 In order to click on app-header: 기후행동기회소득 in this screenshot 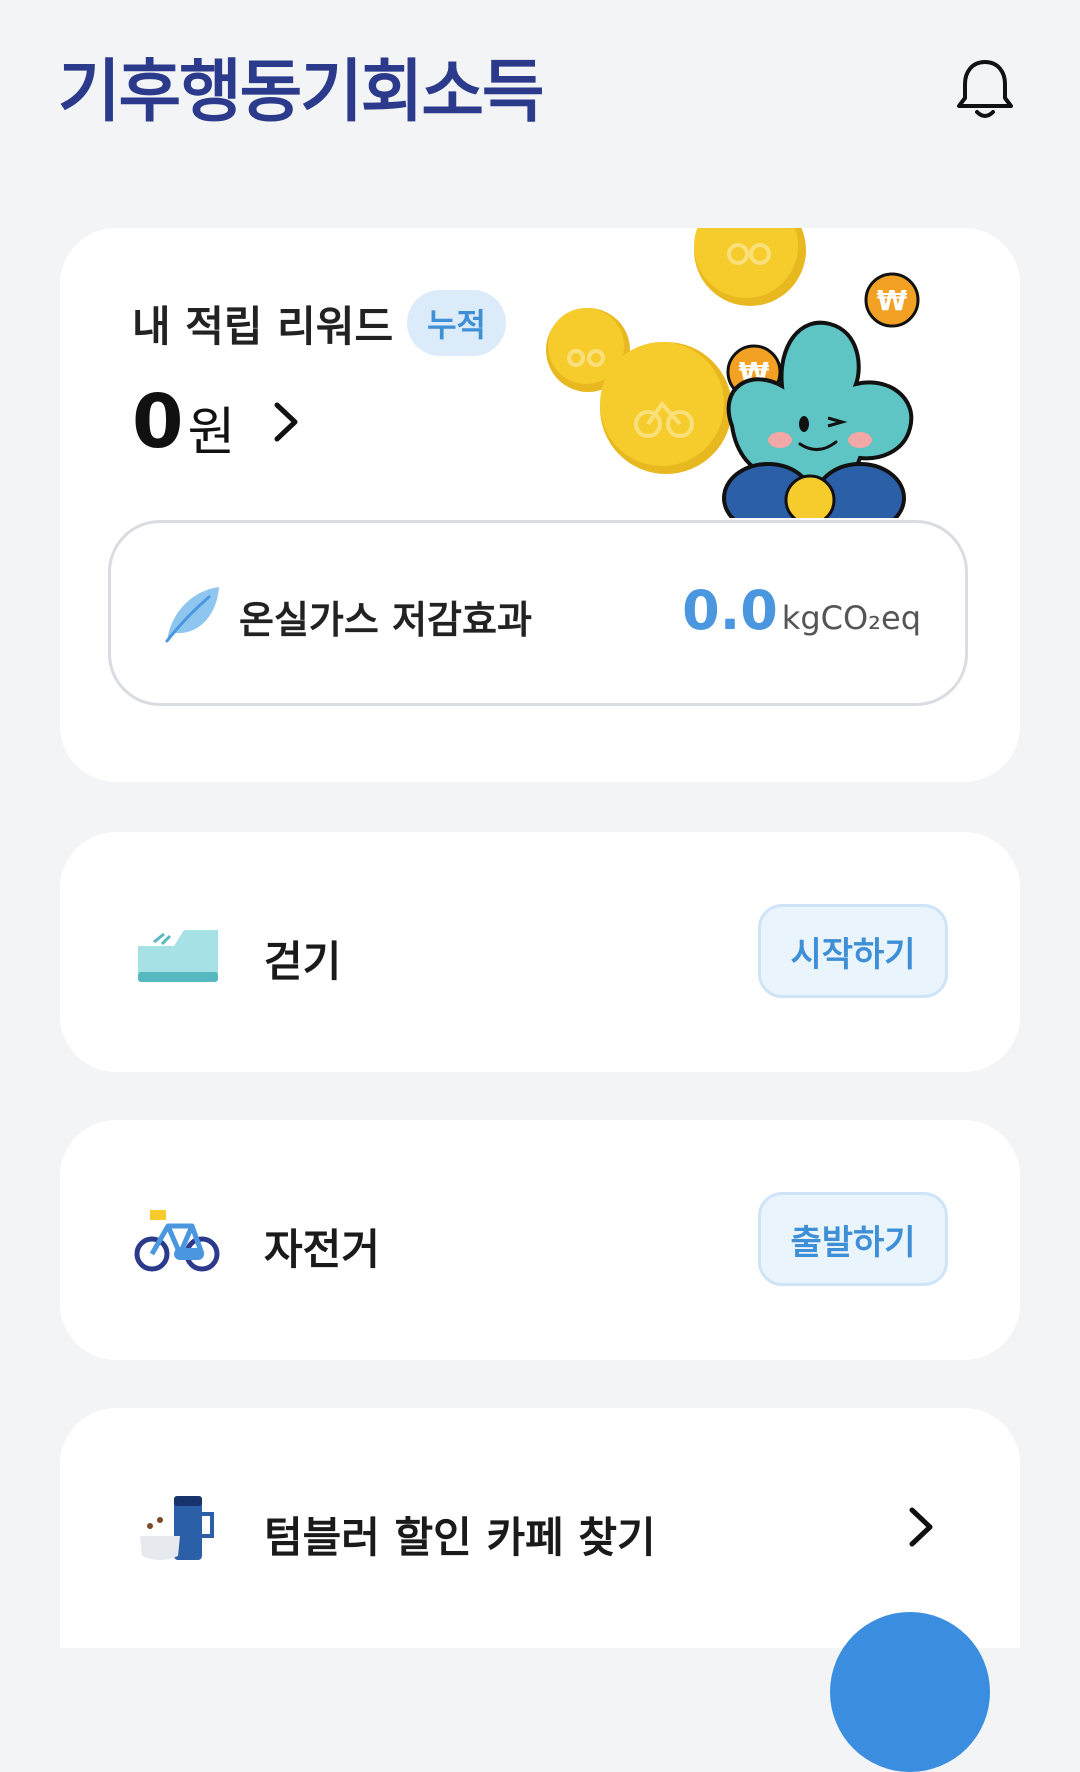, I will do `click(540, 90)`.